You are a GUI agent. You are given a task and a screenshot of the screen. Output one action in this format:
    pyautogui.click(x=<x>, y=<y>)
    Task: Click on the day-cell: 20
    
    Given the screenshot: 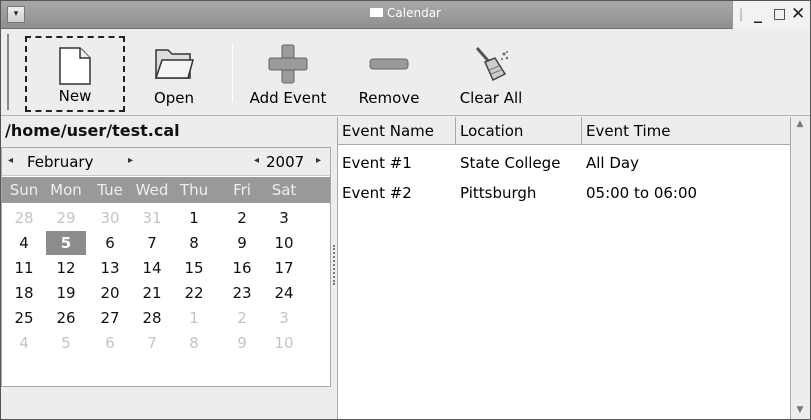 What is the action you would take?
    pyautogui.click(x=110, y=293)
    